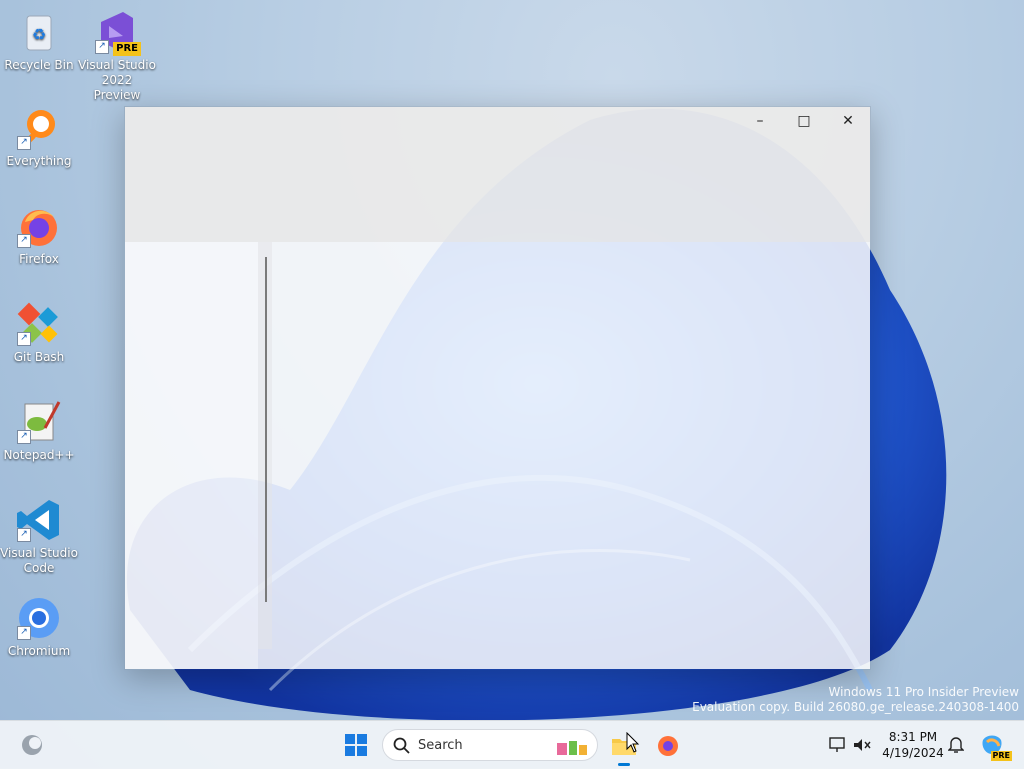 The height and width of the screenshot is (769, 1024). What do you see at coordinates (266, 429) in the screenshot?
I see `vertical-scrollbar` at bounding box center [266, 429].